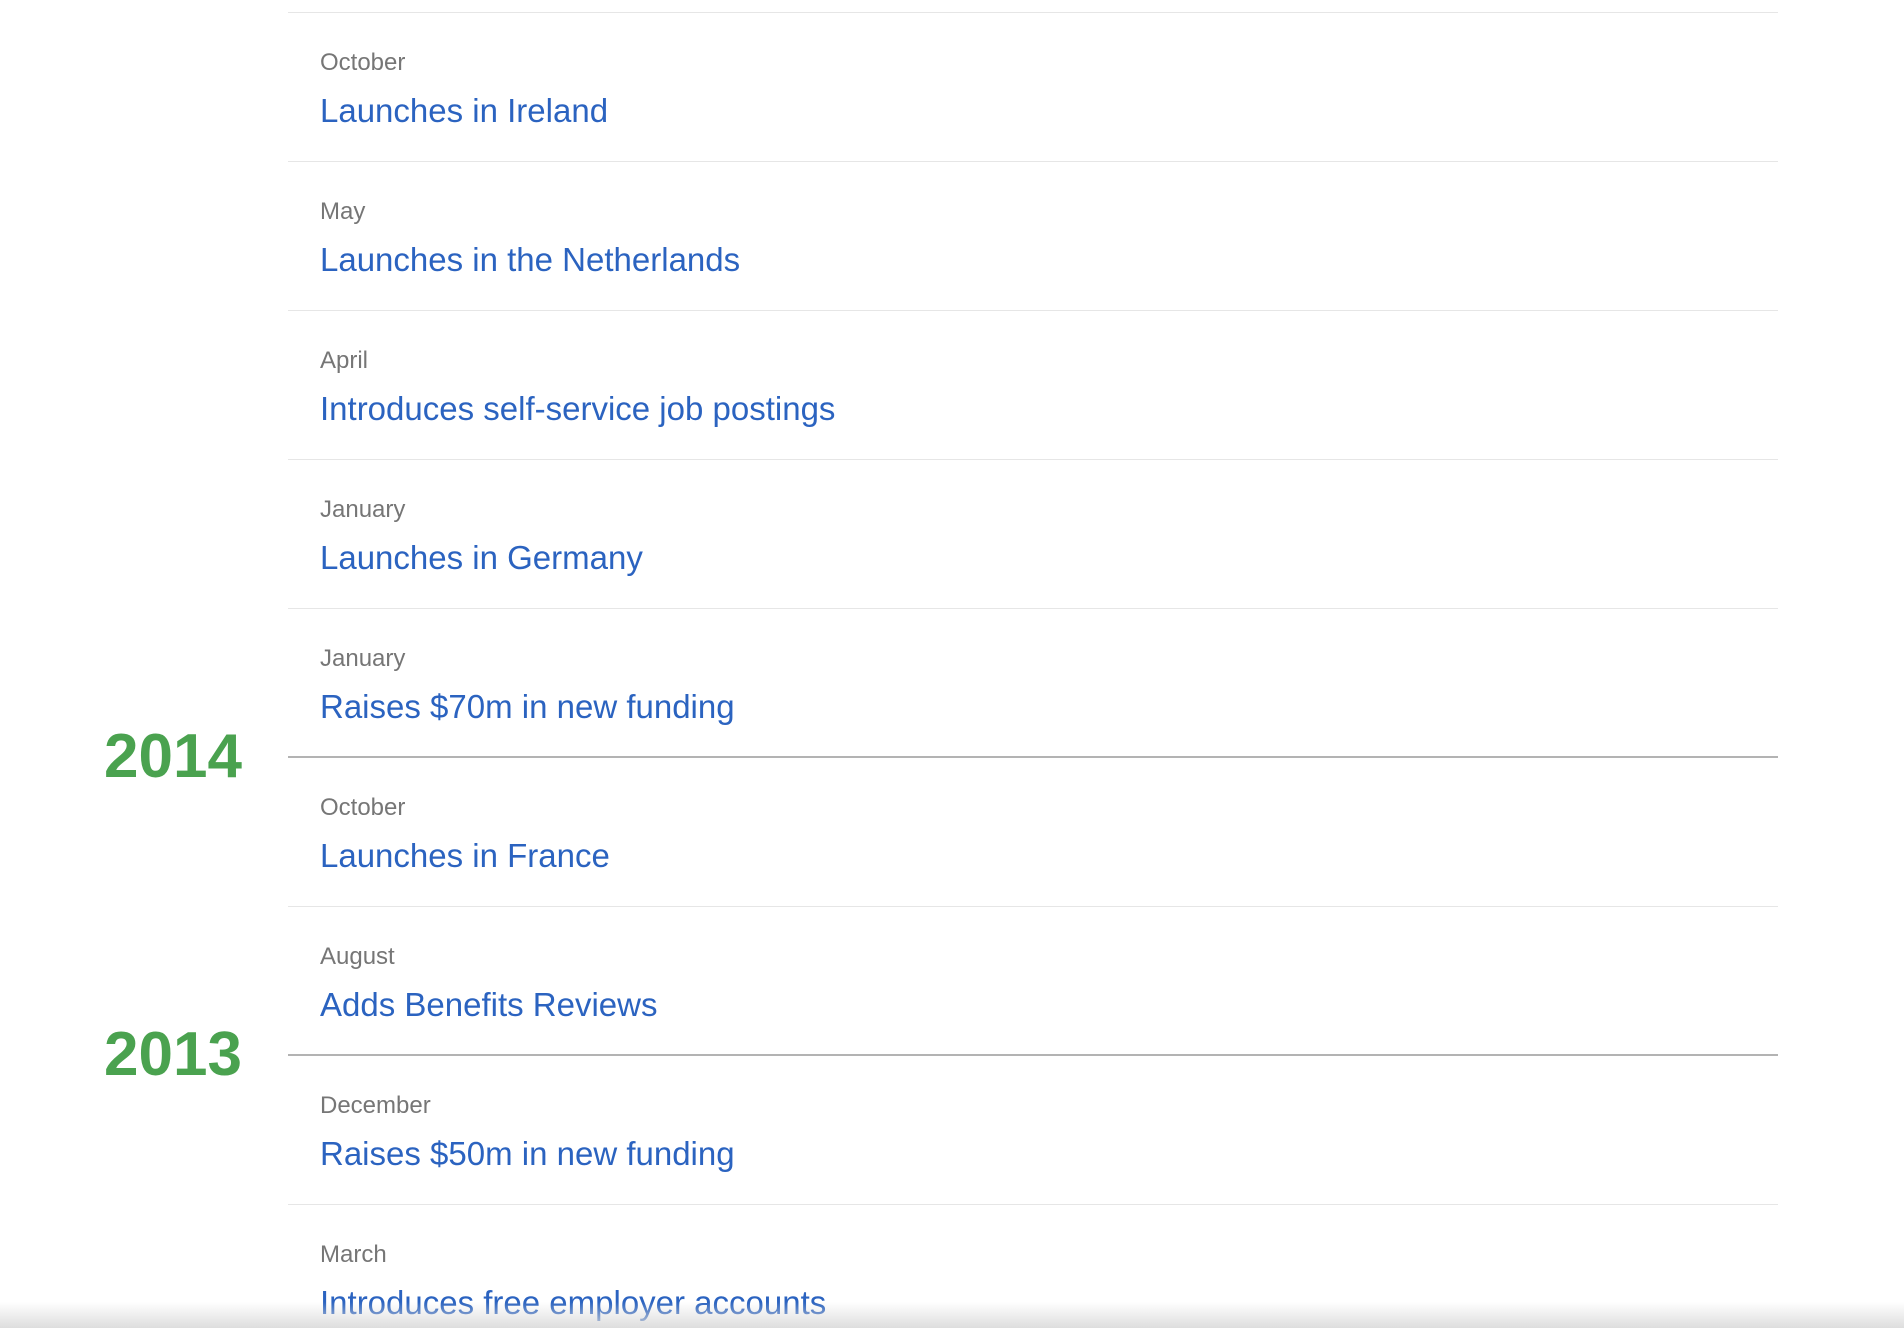 Image resolution: width=1904 pixels, height=1328 pixels. What do you see at coordinates (173, 756) in the screenshot?
I see `year-label-2014: 2014` at bounding box center [173, 756].